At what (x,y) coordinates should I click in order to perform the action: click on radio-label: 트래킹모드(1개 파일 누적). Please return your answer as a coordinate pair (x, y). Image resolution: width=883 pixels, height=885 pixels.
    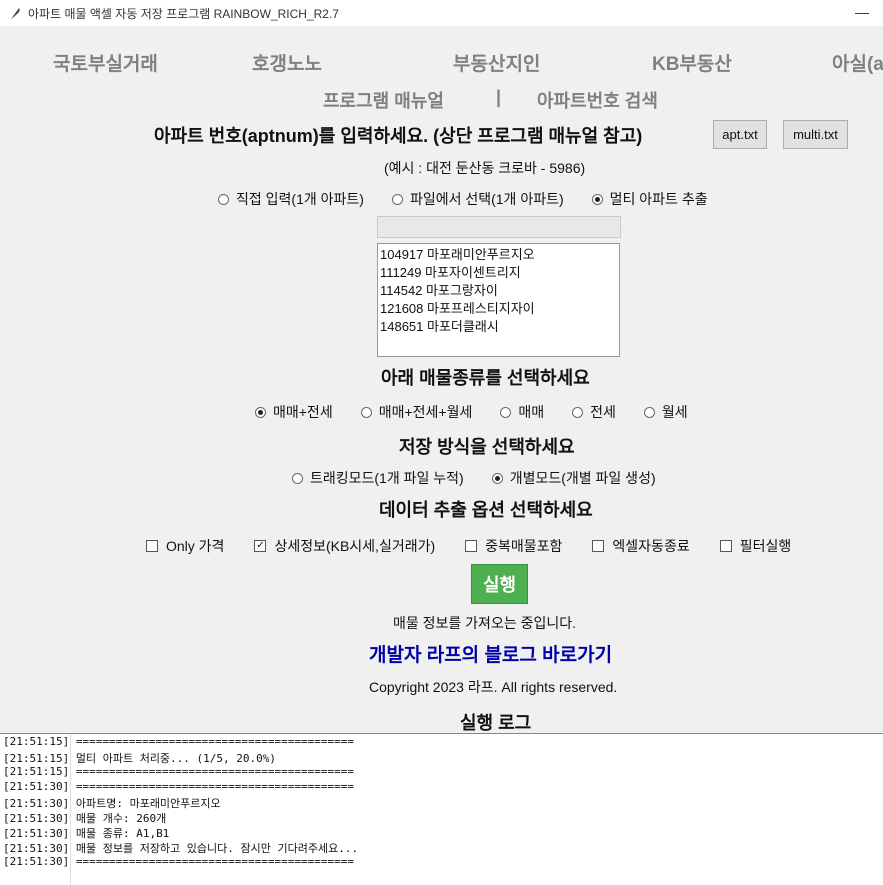
    Looking at the image, I should click on (387, 478).